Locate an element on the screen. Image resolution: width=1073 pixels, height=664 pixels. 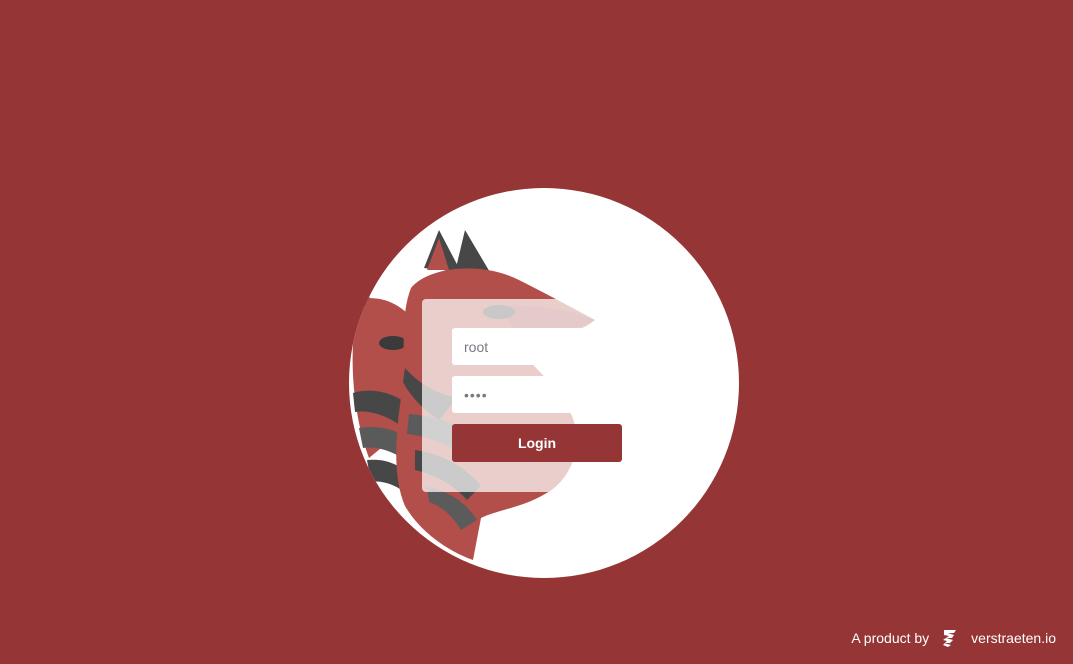
footer-prefix: A product by is located at coordinates (890, 638).